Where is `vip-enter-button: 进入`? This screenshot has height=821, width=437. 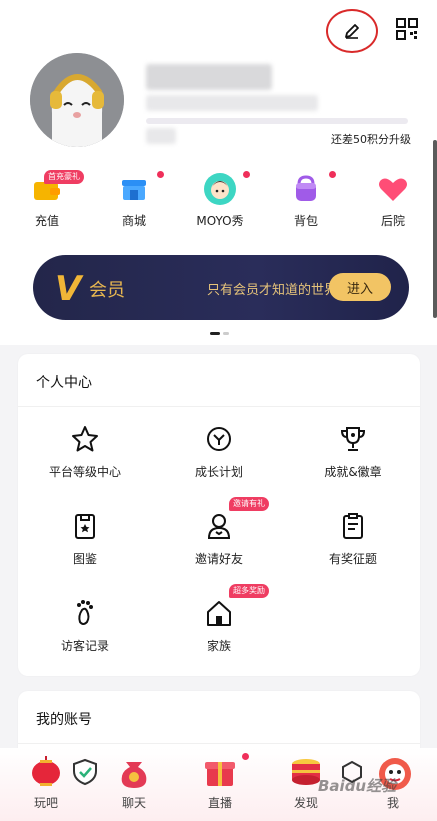 vip-enter-button: 进入 is located at coordinates (360, 287).